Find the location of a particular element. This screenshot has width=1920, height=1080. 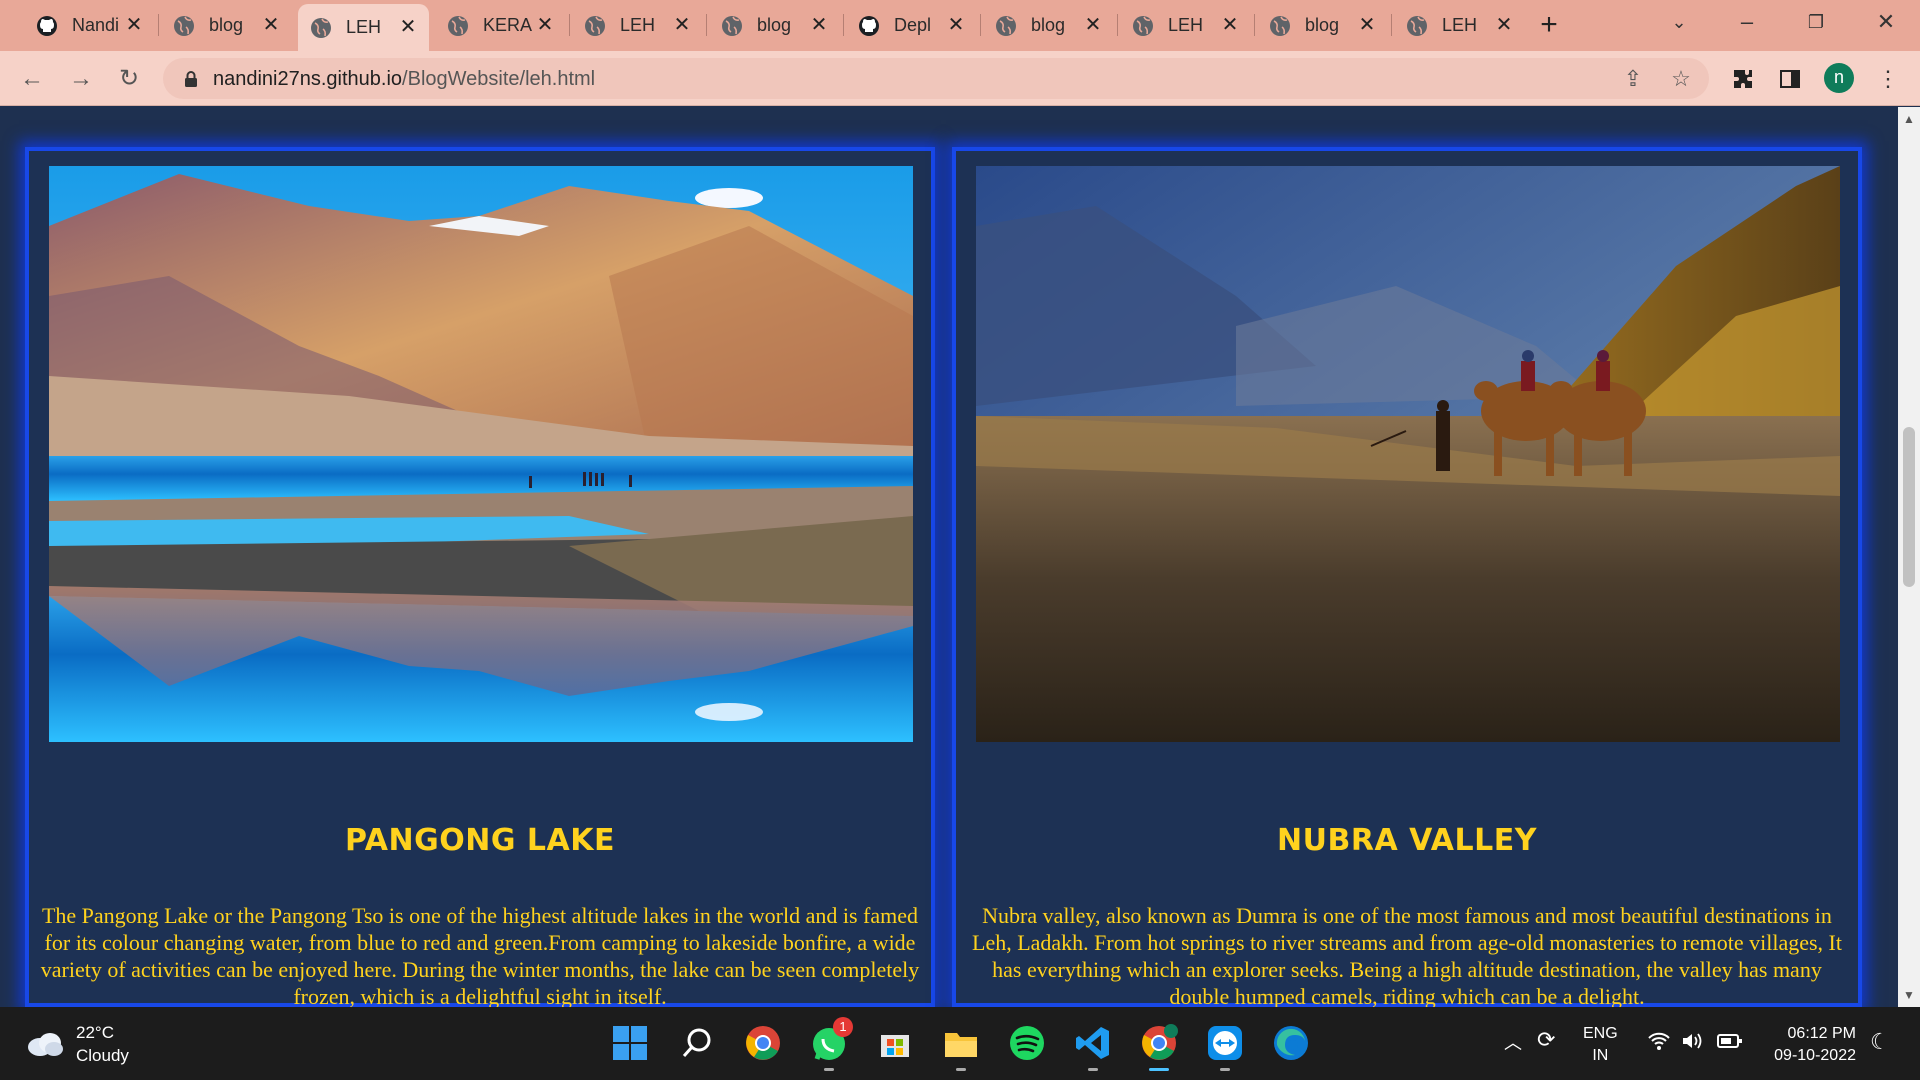

card-title: PANGONG LAKE is located at coordinates (480, 840).